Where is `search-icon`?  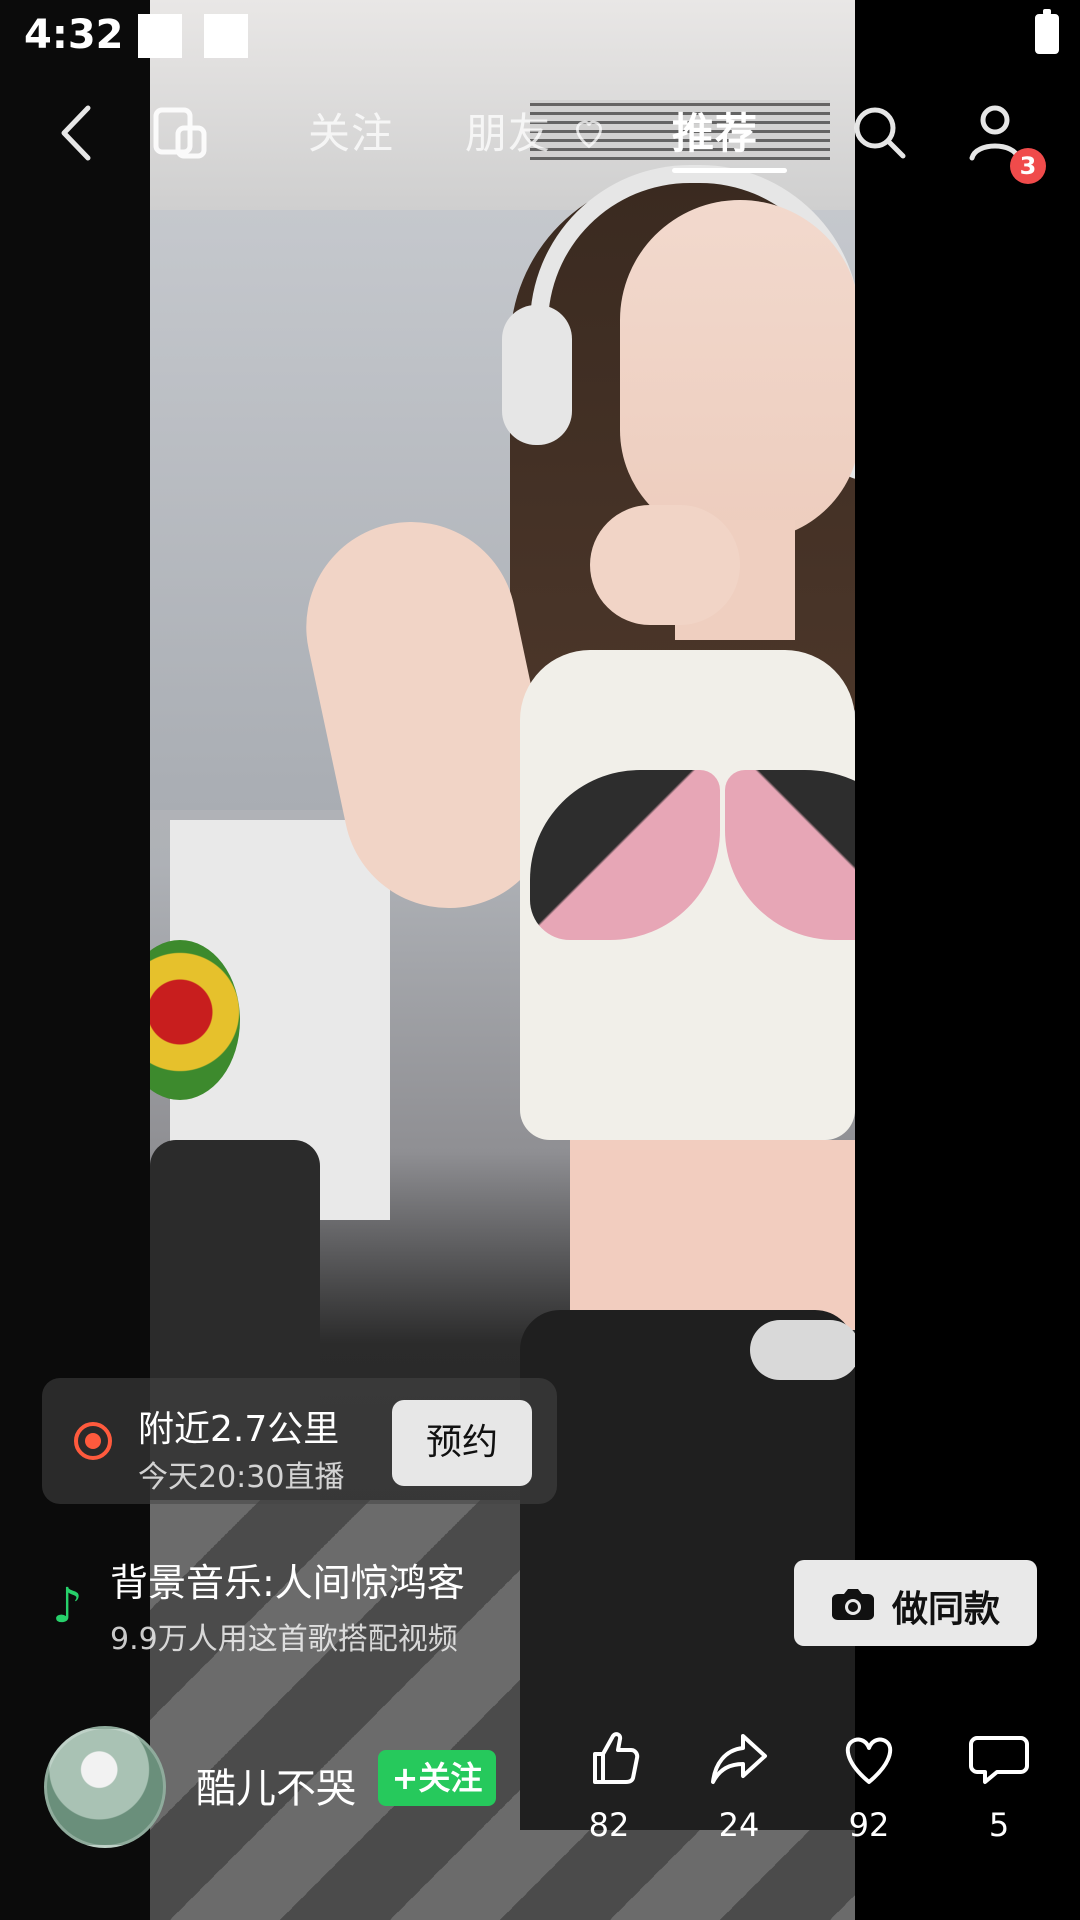 search-icon is located at coordinates (880, 133).